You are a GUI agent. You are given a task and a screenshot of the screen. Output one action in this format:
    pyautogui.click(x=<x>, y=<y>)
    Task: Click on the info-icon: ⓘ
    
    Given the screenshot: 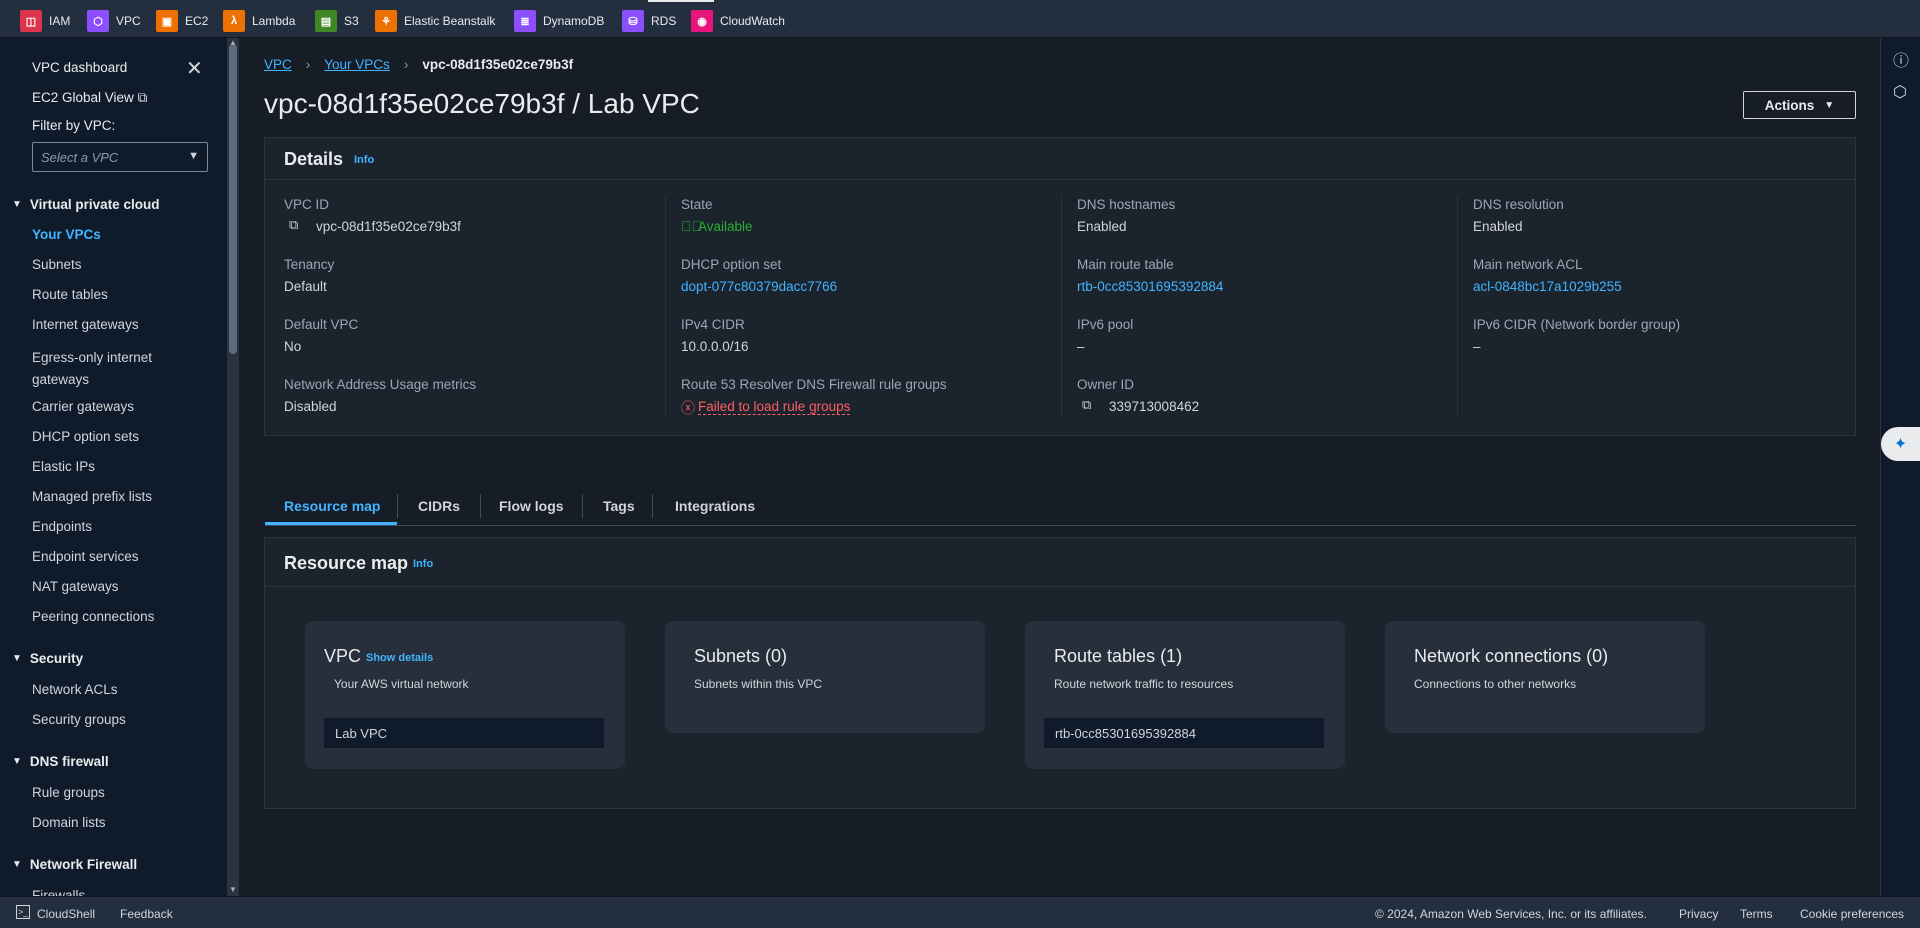 What is the action you would take?
    pyautogui.click(x=1901, y=59)
    